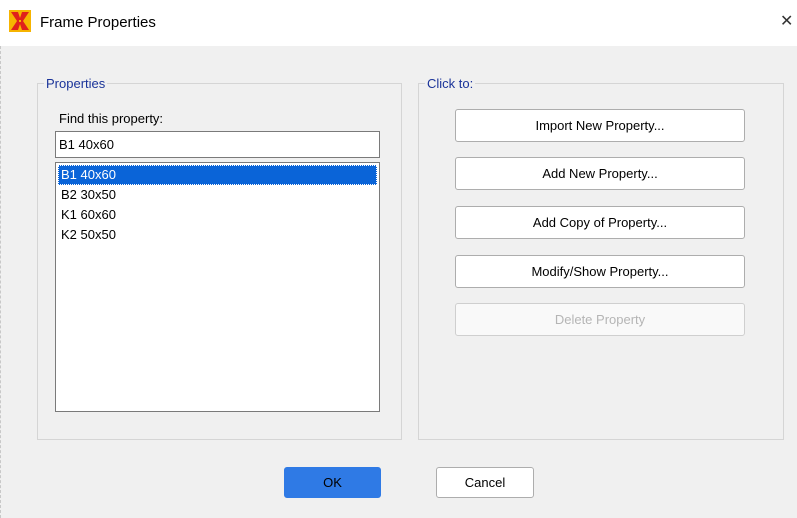 Image resolution: width=797 pixels, height=518 pixels. What do you see at coordinates (398, 23) in the screenshot?
I see `title-bar: Frame Properties ✕` at bounding box center [398, 23].